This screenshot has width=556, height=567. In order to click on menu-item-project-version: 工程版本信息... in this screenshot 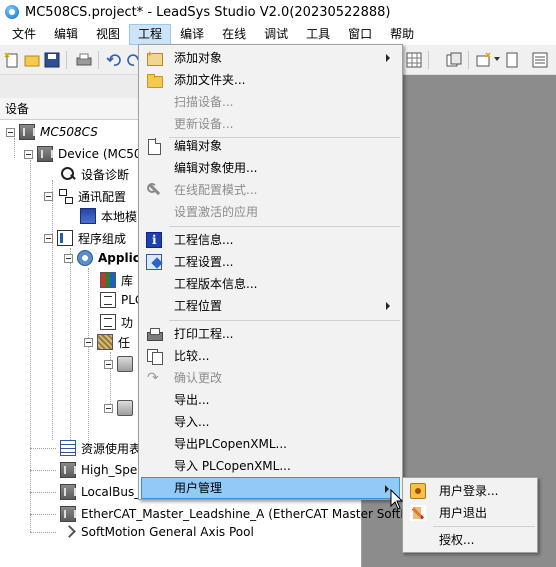, I will do `click(270, 284)`.